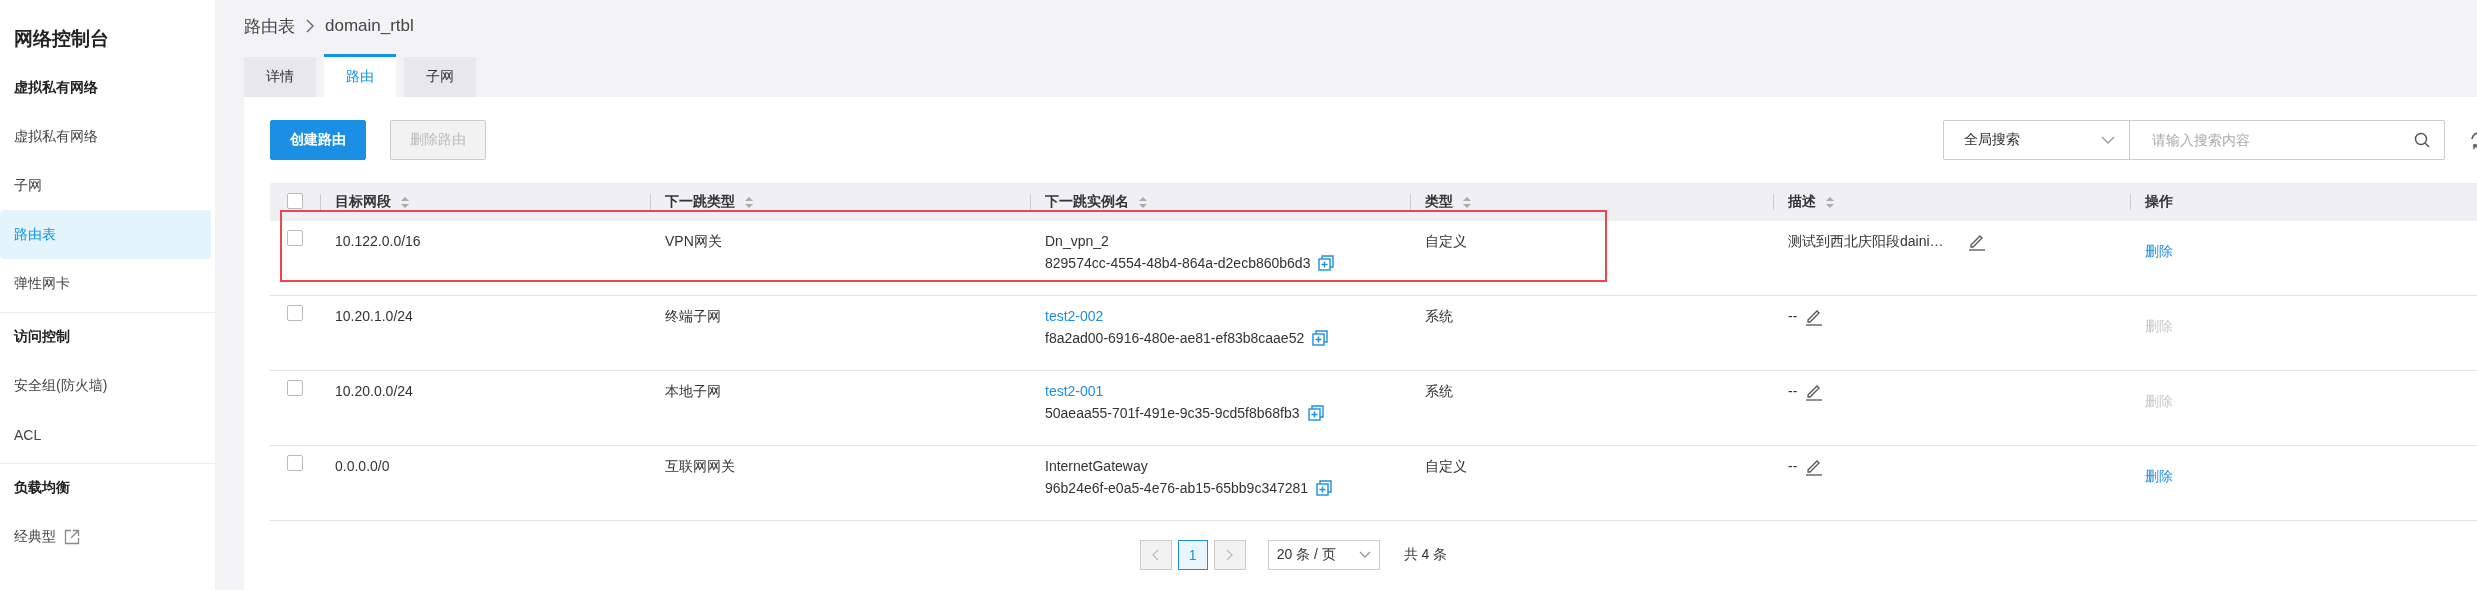 The width and height of the screenshot is (2477, 590). I want to click on breadcrumb-current: domain_rtbl, so click(369, 26).